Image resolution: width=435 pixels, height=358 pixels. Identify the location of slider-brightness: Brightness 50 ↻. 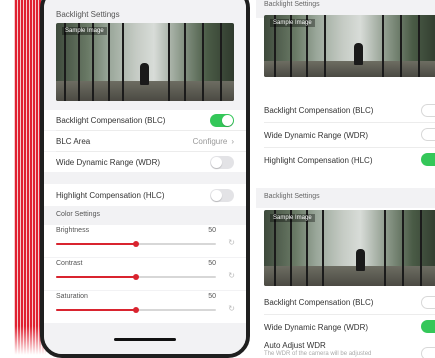
(145, 241).